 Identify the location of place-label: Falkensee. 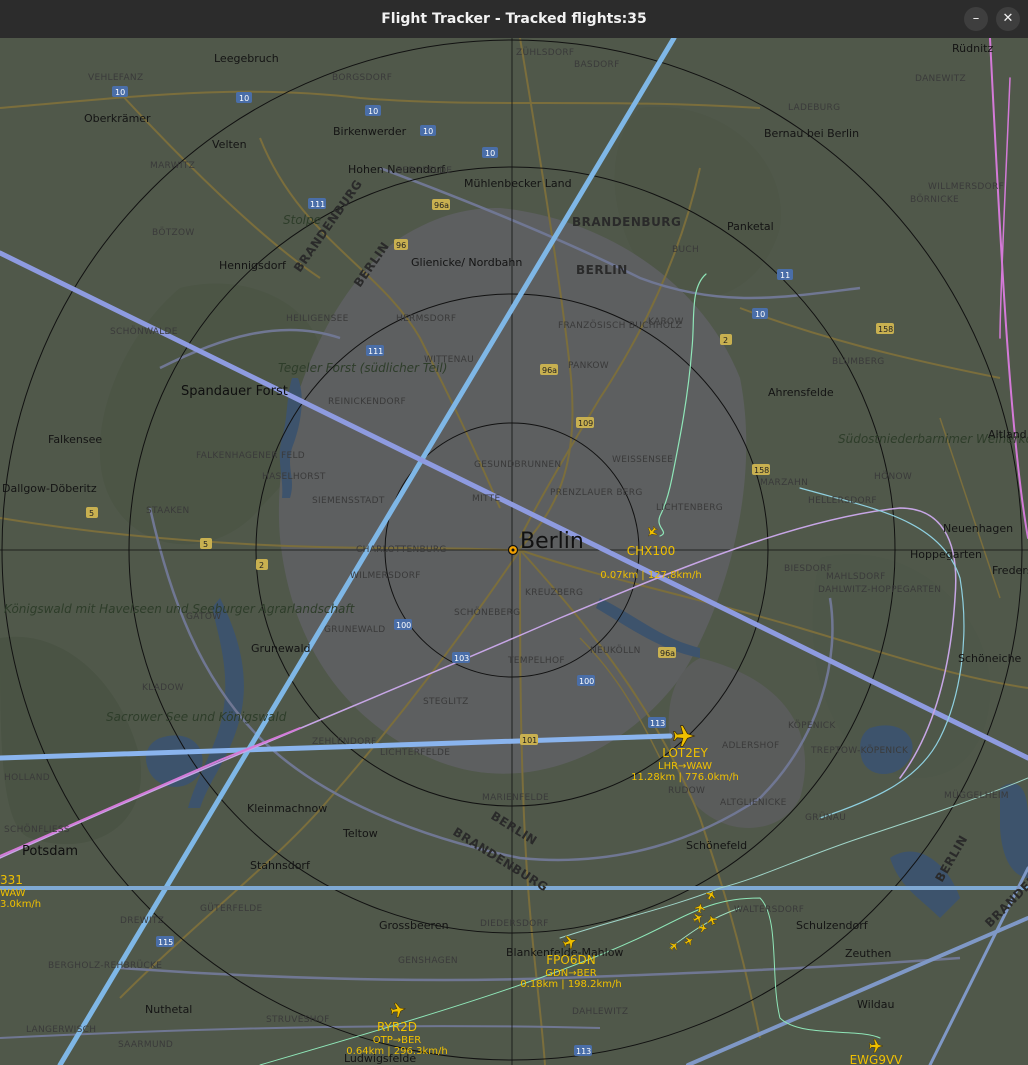
(75, 439).